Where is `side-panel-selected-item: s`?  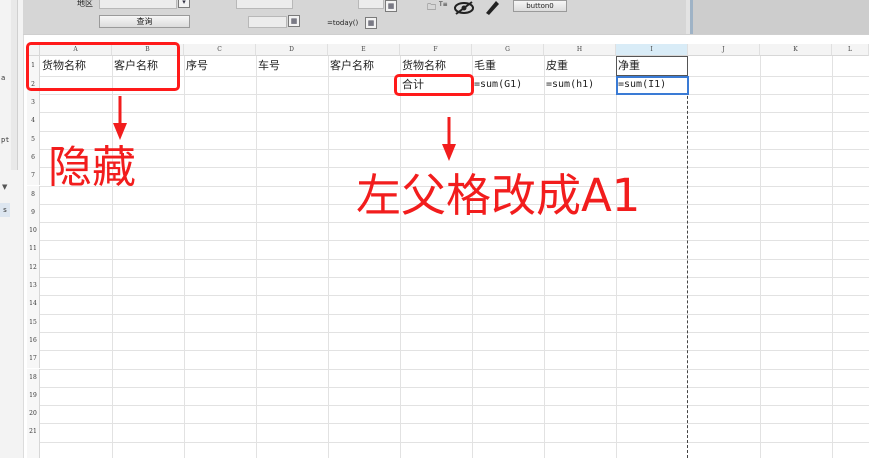 side-panel-selected-item: s is located at coordinates (5, 210).